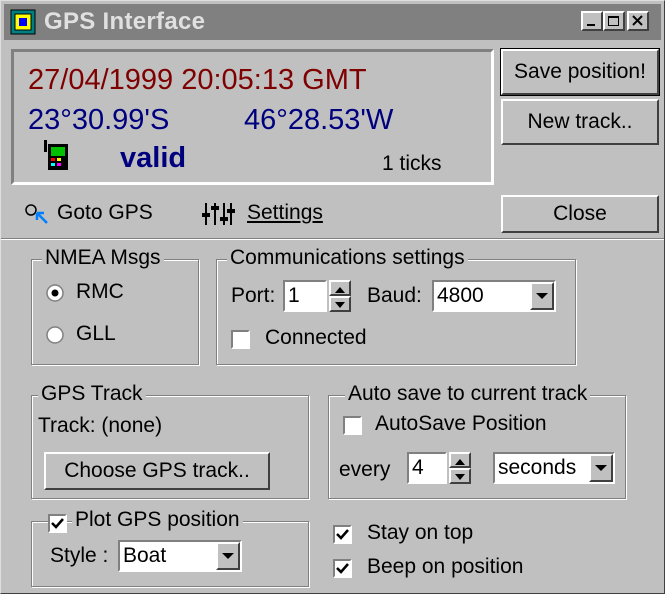 The image size is (667, 596). What do you see at coordinates (115, 305) in the screenshot?
I see `nmea-group: NMEA Msgs RMC GLL` at bounding box center [115, 305].